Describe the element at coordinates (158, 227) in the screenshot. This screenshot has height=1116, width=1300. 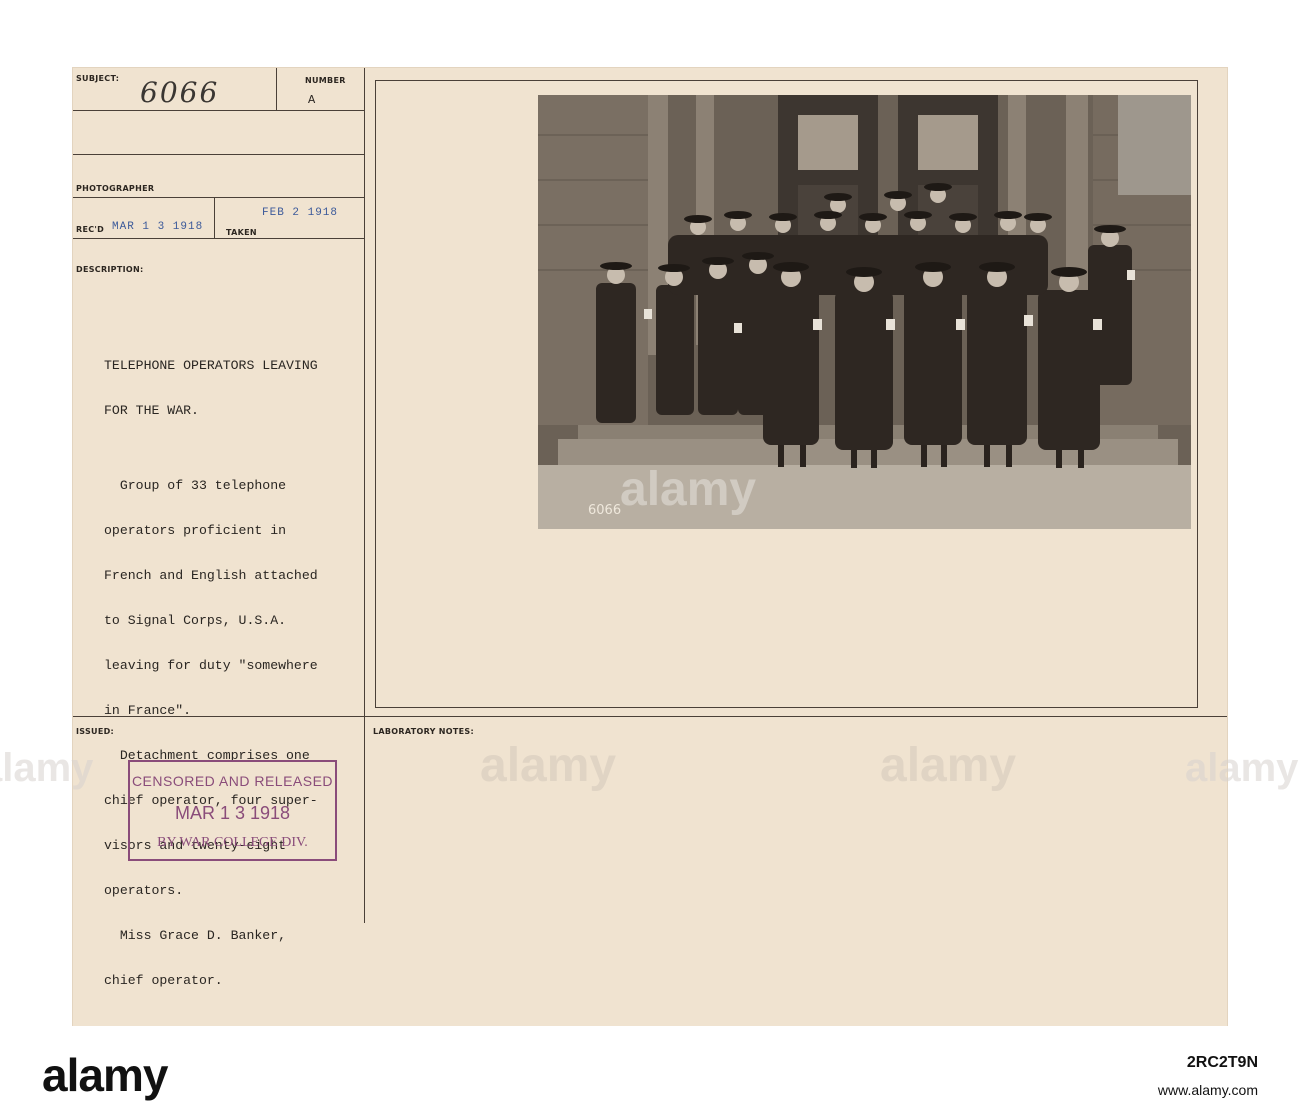
I see `received-date-stamp: MAR 1 3 1918` at that location.